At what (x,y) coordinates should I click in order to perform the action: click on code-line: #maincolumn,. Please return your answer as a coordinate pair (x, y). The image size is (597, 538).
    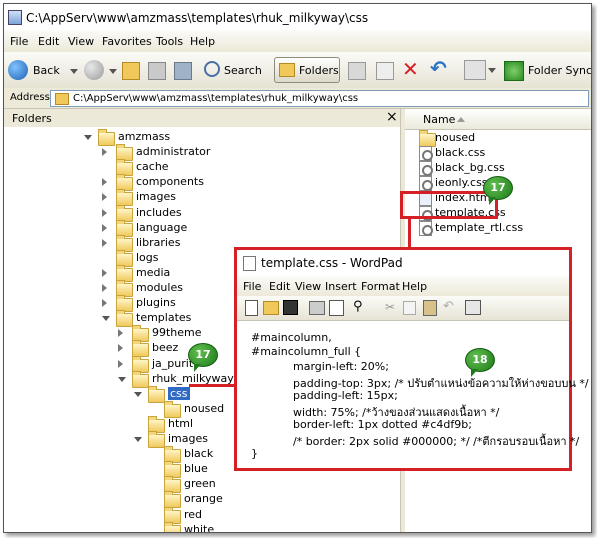
    Looking at the image, I should click on (291, 337).